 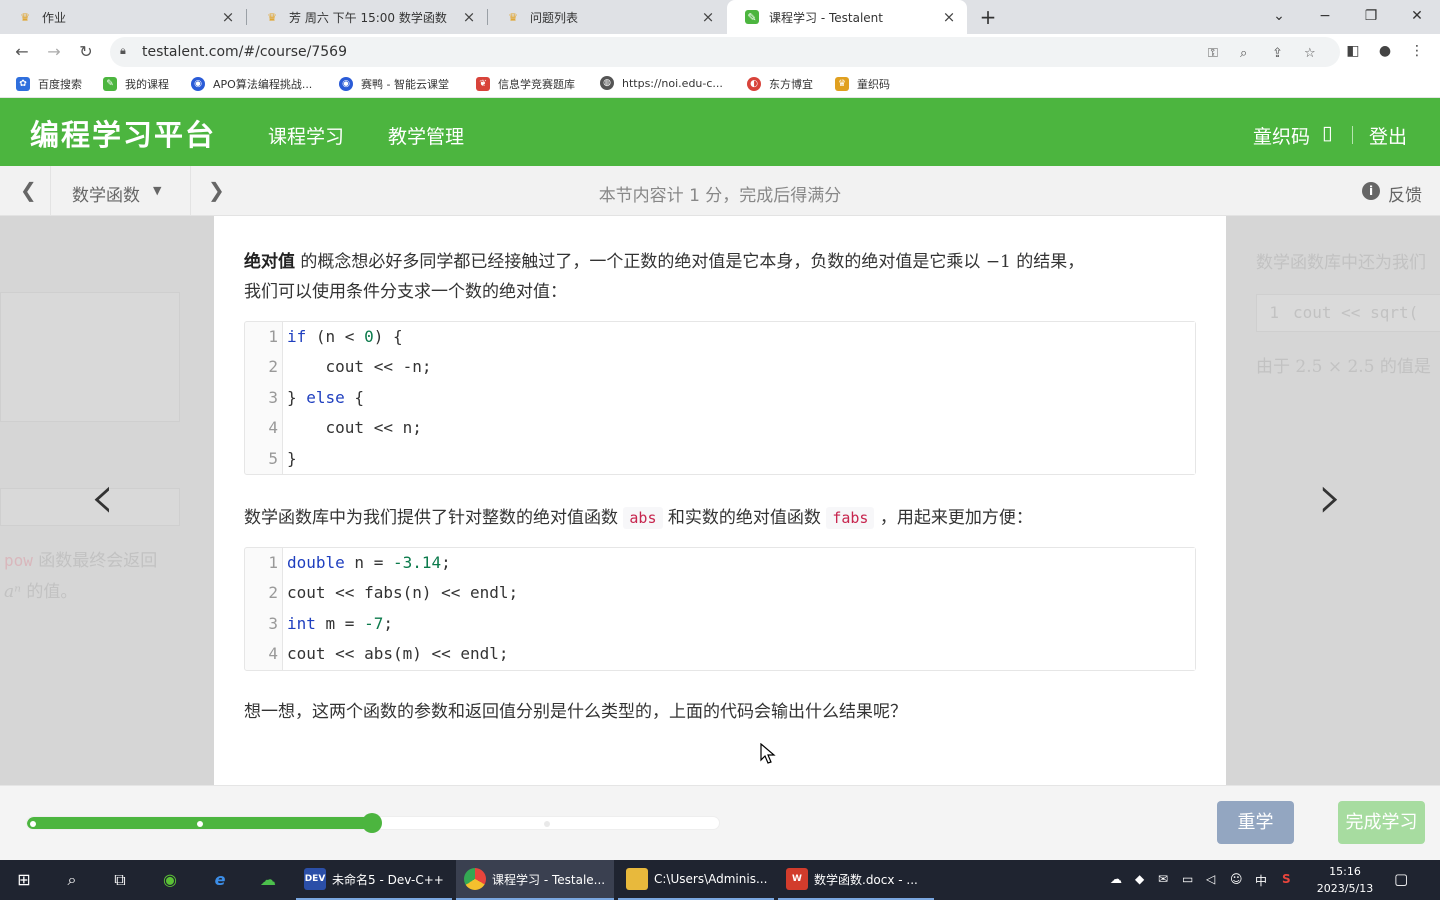 I want to click on bookmark-label: 东方博宜, so click(x=791, y=84).